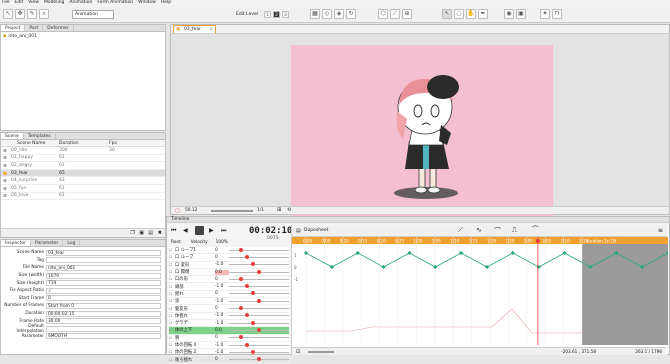  Describe the element at coordinates (514, 230) in the screenshot. I see `curve-step-icon: ⎍` at that location.